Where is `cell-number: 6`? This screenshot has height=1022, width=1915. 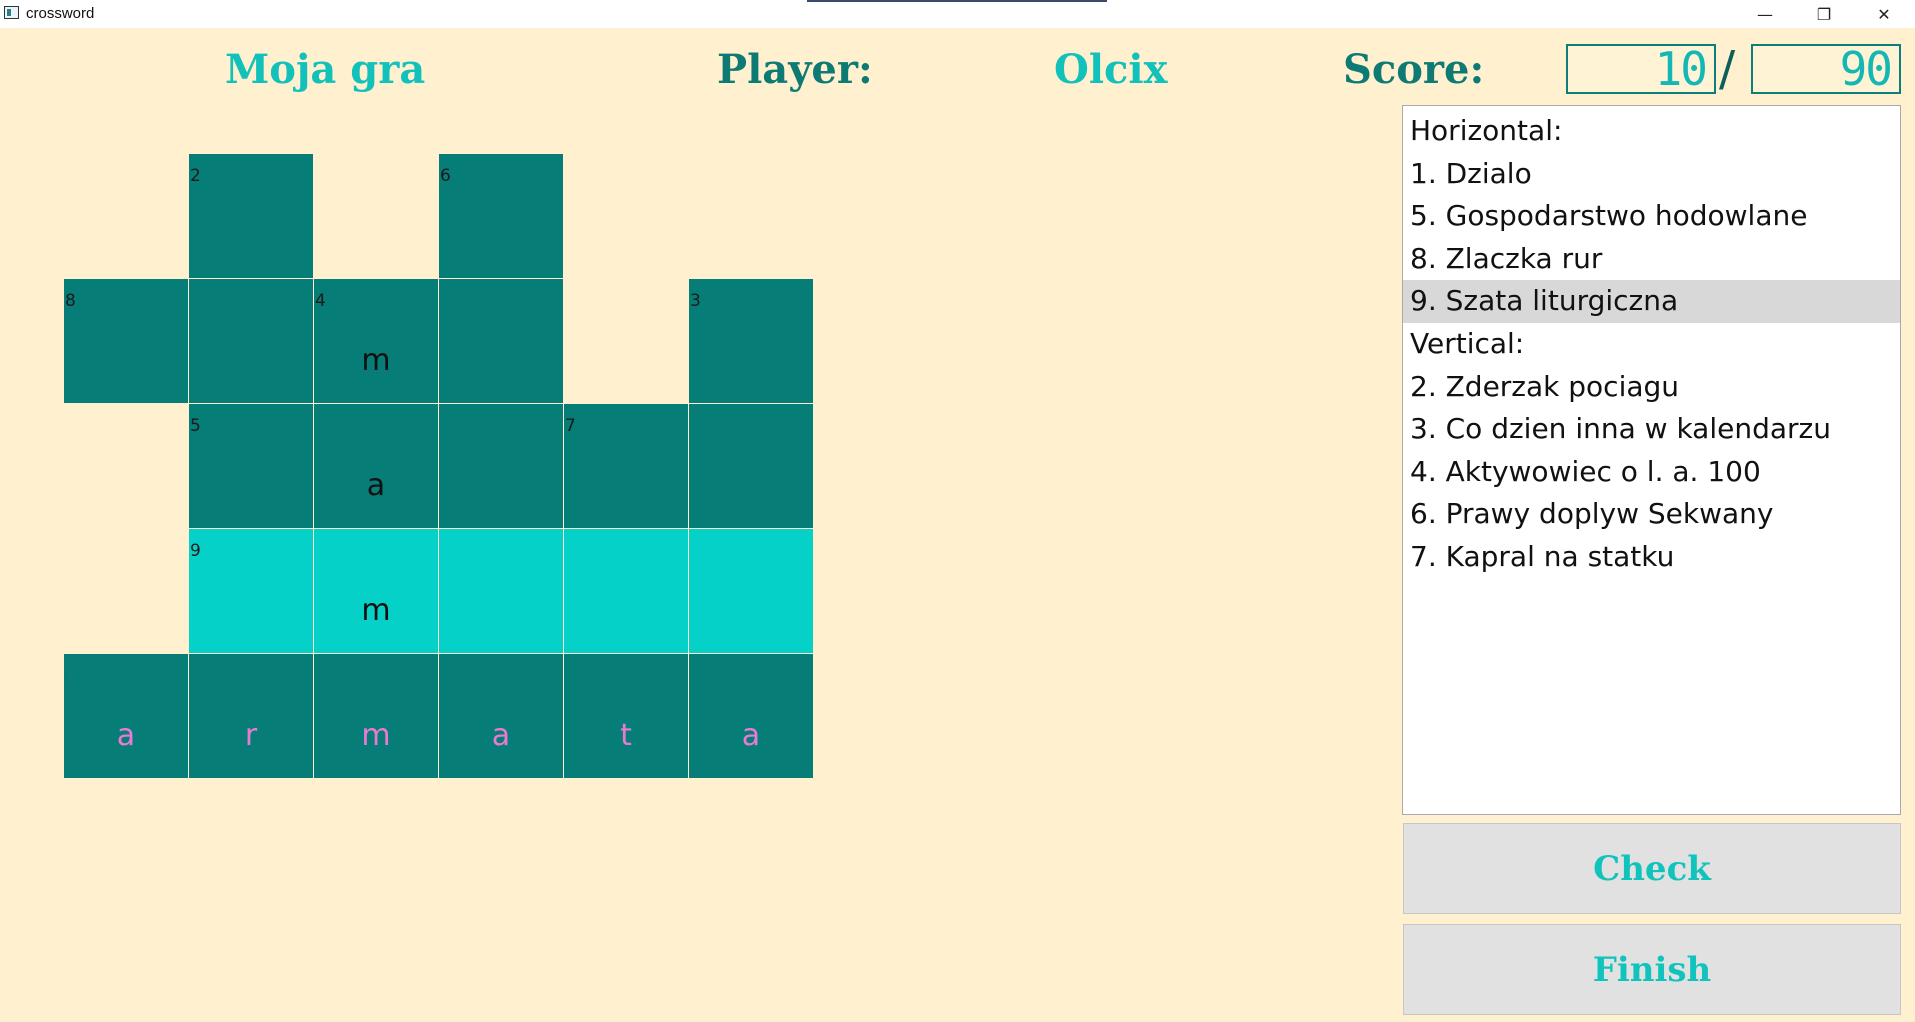
cell-number: 6 is located at coordinates (445, 176).